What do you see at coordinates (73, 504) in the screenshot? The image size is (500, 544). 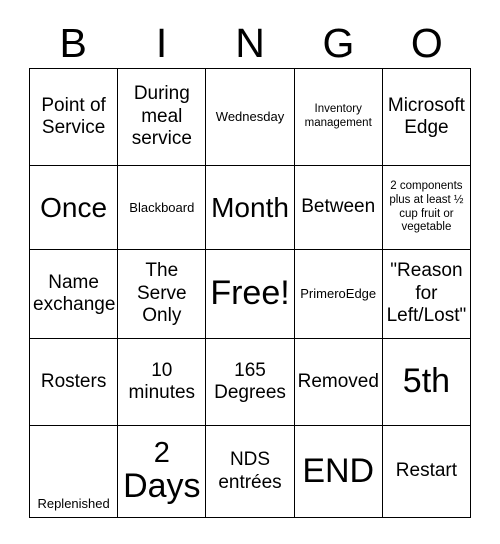 I see `bingo-cell-label: Replenished` at bounding box center [73, 504].